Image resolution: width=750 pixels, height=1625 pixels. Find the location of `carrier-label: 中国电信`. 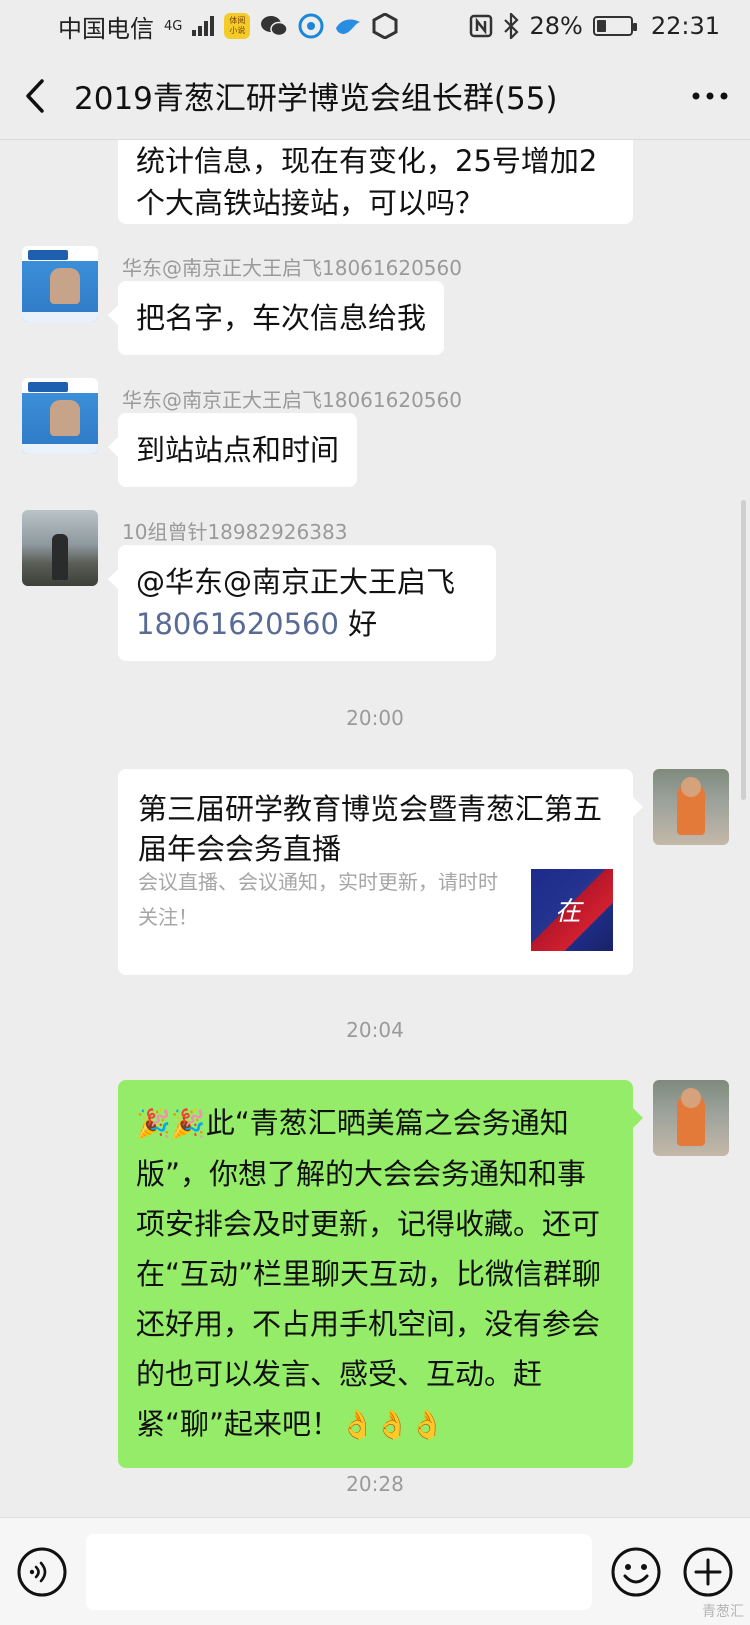

carrier-label: 中国电信 is located at coordinates (106, 28).